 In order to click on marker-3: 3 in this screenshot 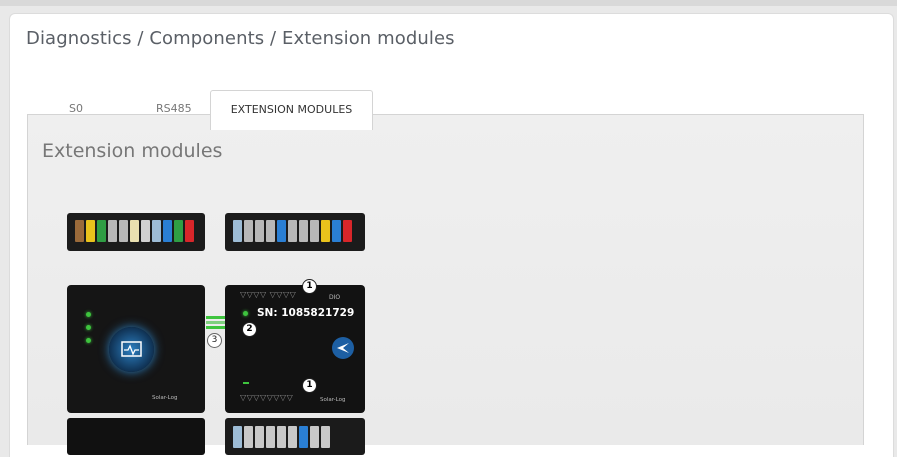, I will do `click(214, 340)`.